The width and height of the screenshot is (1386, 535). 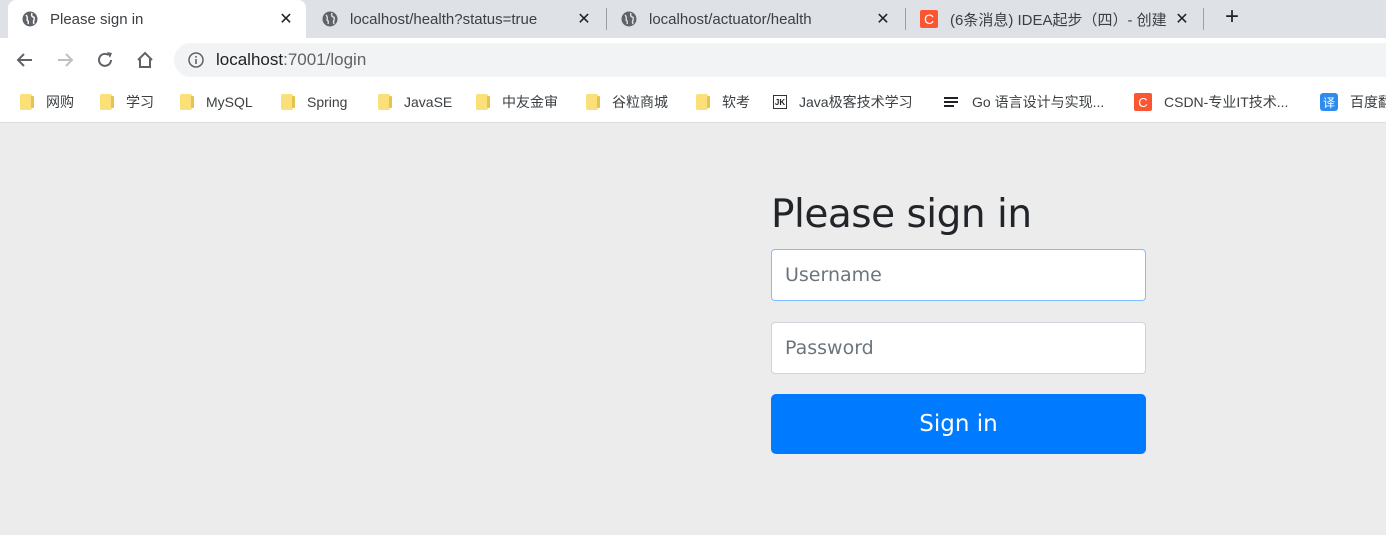 I want to click on new-tab-button: +, so click(x=1232, y=16).